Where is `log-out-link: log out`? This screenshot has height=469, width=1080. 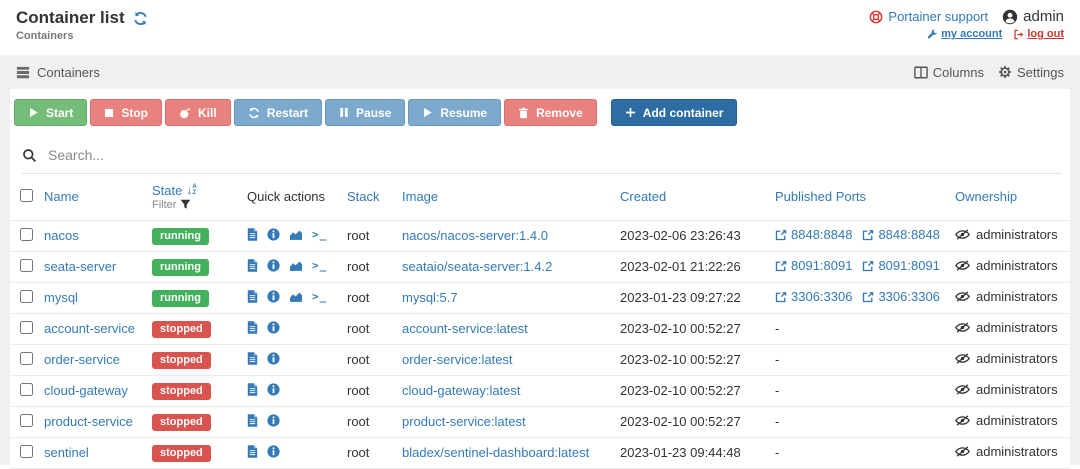 log-out-link: log out is located at coordinates (1038, 34).